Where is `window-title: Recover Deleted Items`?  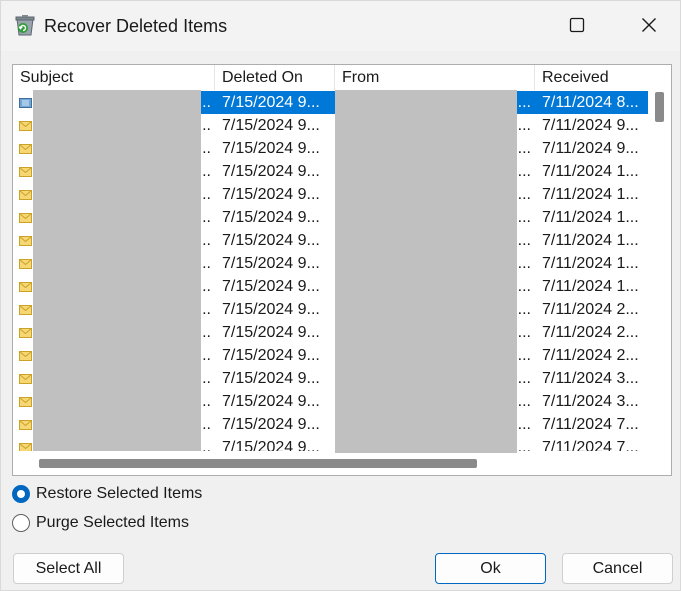
window-title: Recover Deleted Items is located at coordinates (136, 26).